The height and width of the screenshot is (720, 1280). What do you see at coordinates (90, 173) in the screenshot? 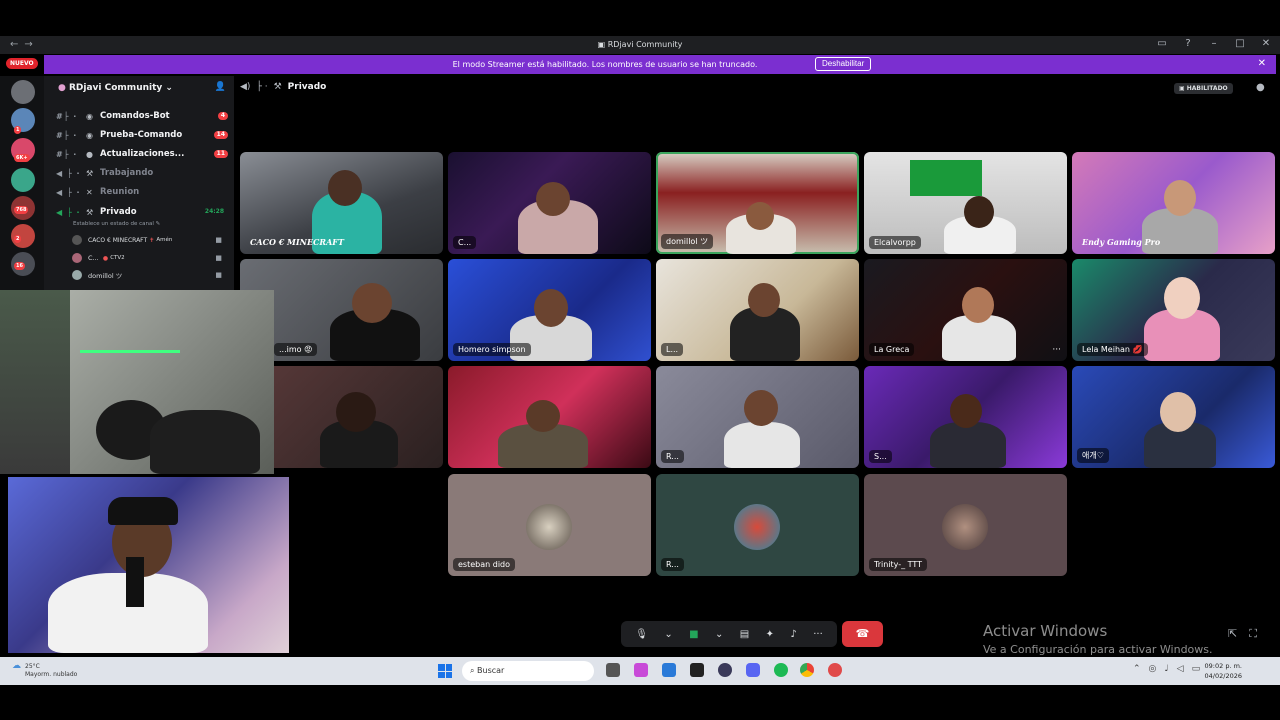
I see `tools-icon: ⚒` at bounding box center [90, 173].